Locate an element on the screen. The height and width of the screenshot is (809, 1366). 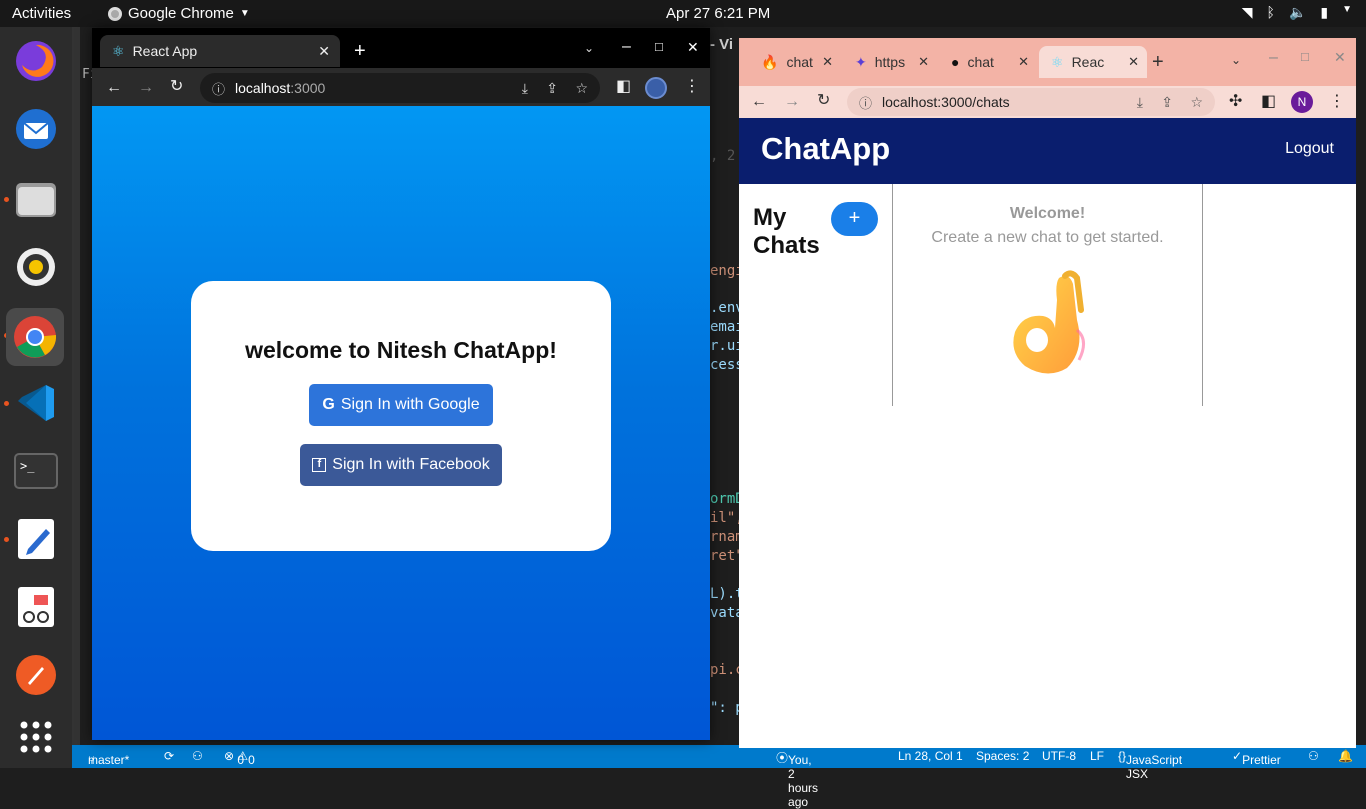
files-icon is located at coordinates (36, 199).